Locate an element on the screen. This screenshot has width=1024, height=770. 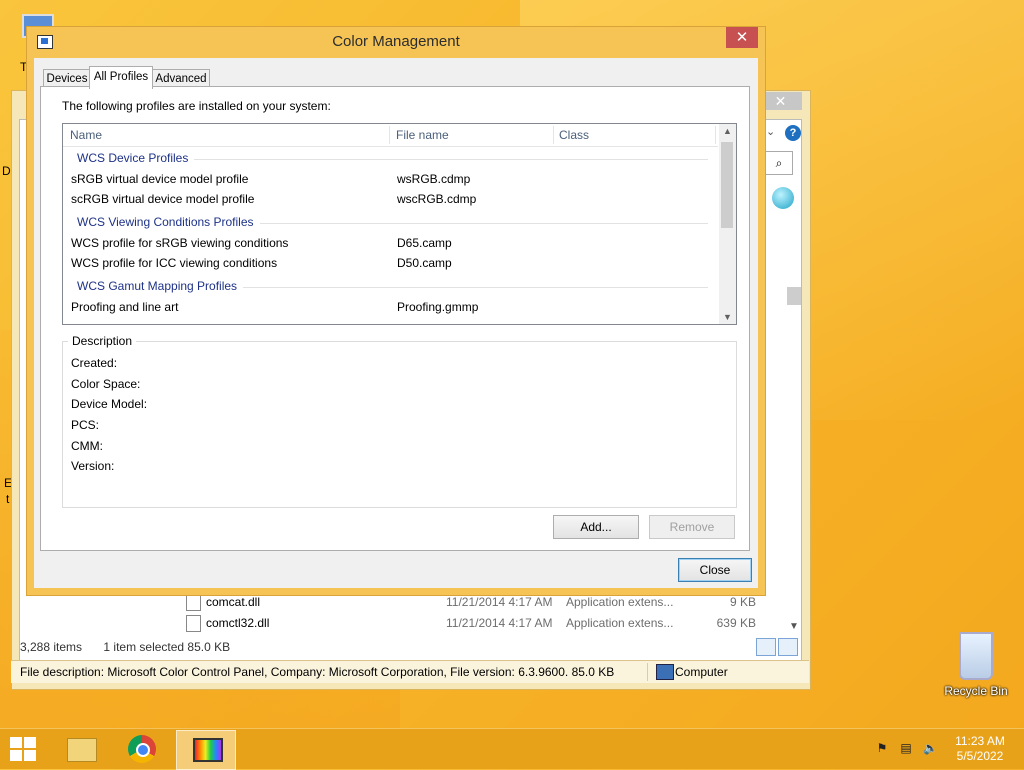
search-icon: ⌕ is located at coordinates (779, 163).